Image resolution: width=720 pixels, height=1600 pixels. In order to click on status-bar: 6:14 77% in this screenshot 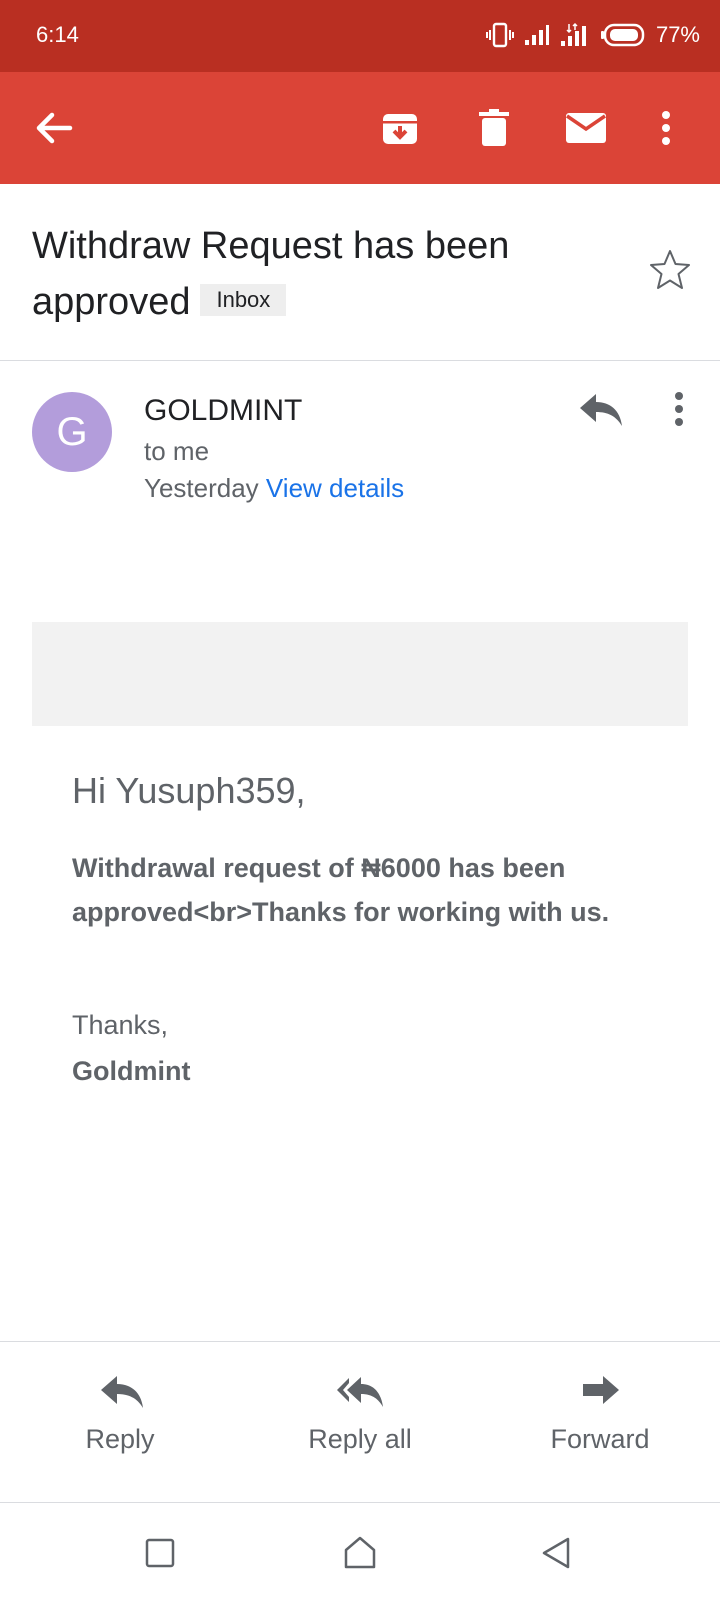, I will do `click(360, 36)`.